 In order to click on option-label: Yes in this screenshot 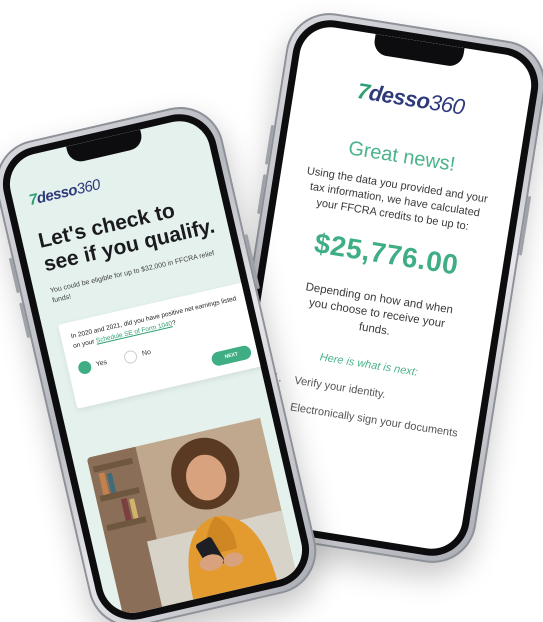, I will do `click(101, 363)`.